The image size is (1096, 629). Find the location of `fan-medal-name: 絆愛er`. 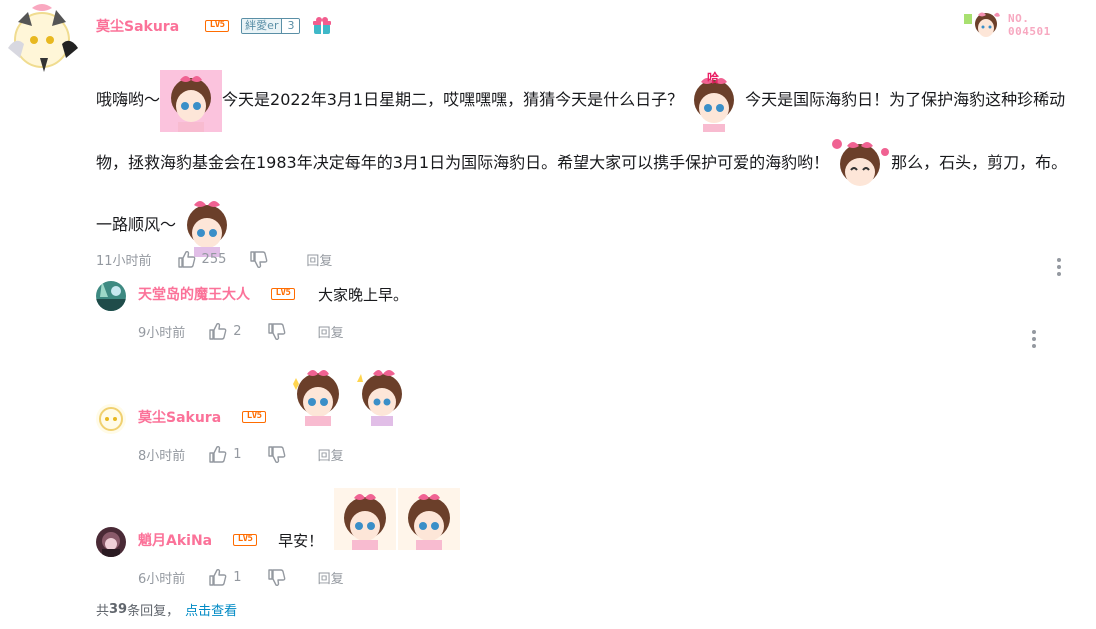

fan-medal-name: 絆愛er is located at coordinates (262, 26).